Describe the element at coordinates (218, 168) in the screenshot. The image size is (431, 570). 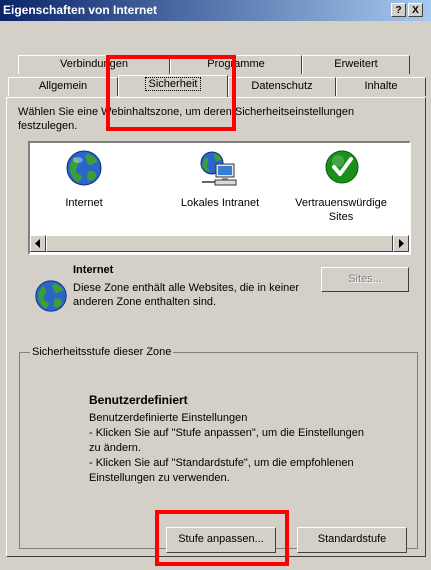
I see `computer-network-icon` at that location.